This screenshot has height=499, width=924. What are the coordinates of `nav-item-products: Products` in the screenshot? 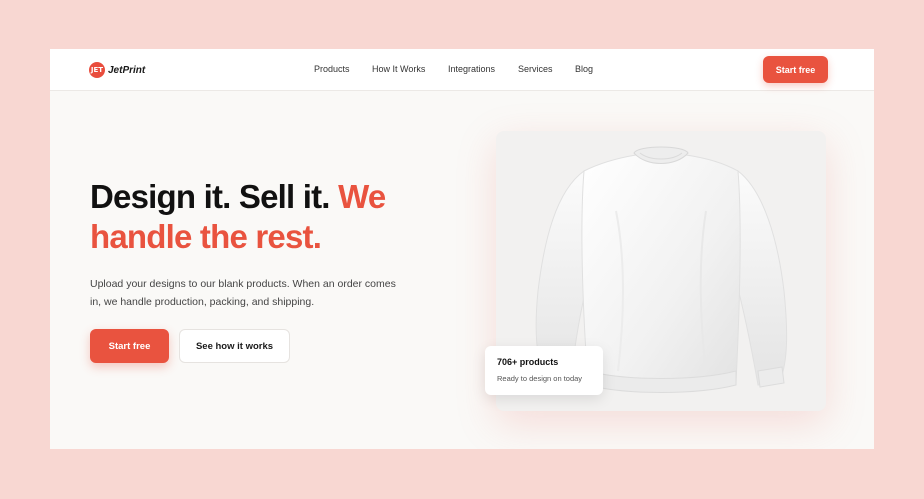 It's located at (332, 69).